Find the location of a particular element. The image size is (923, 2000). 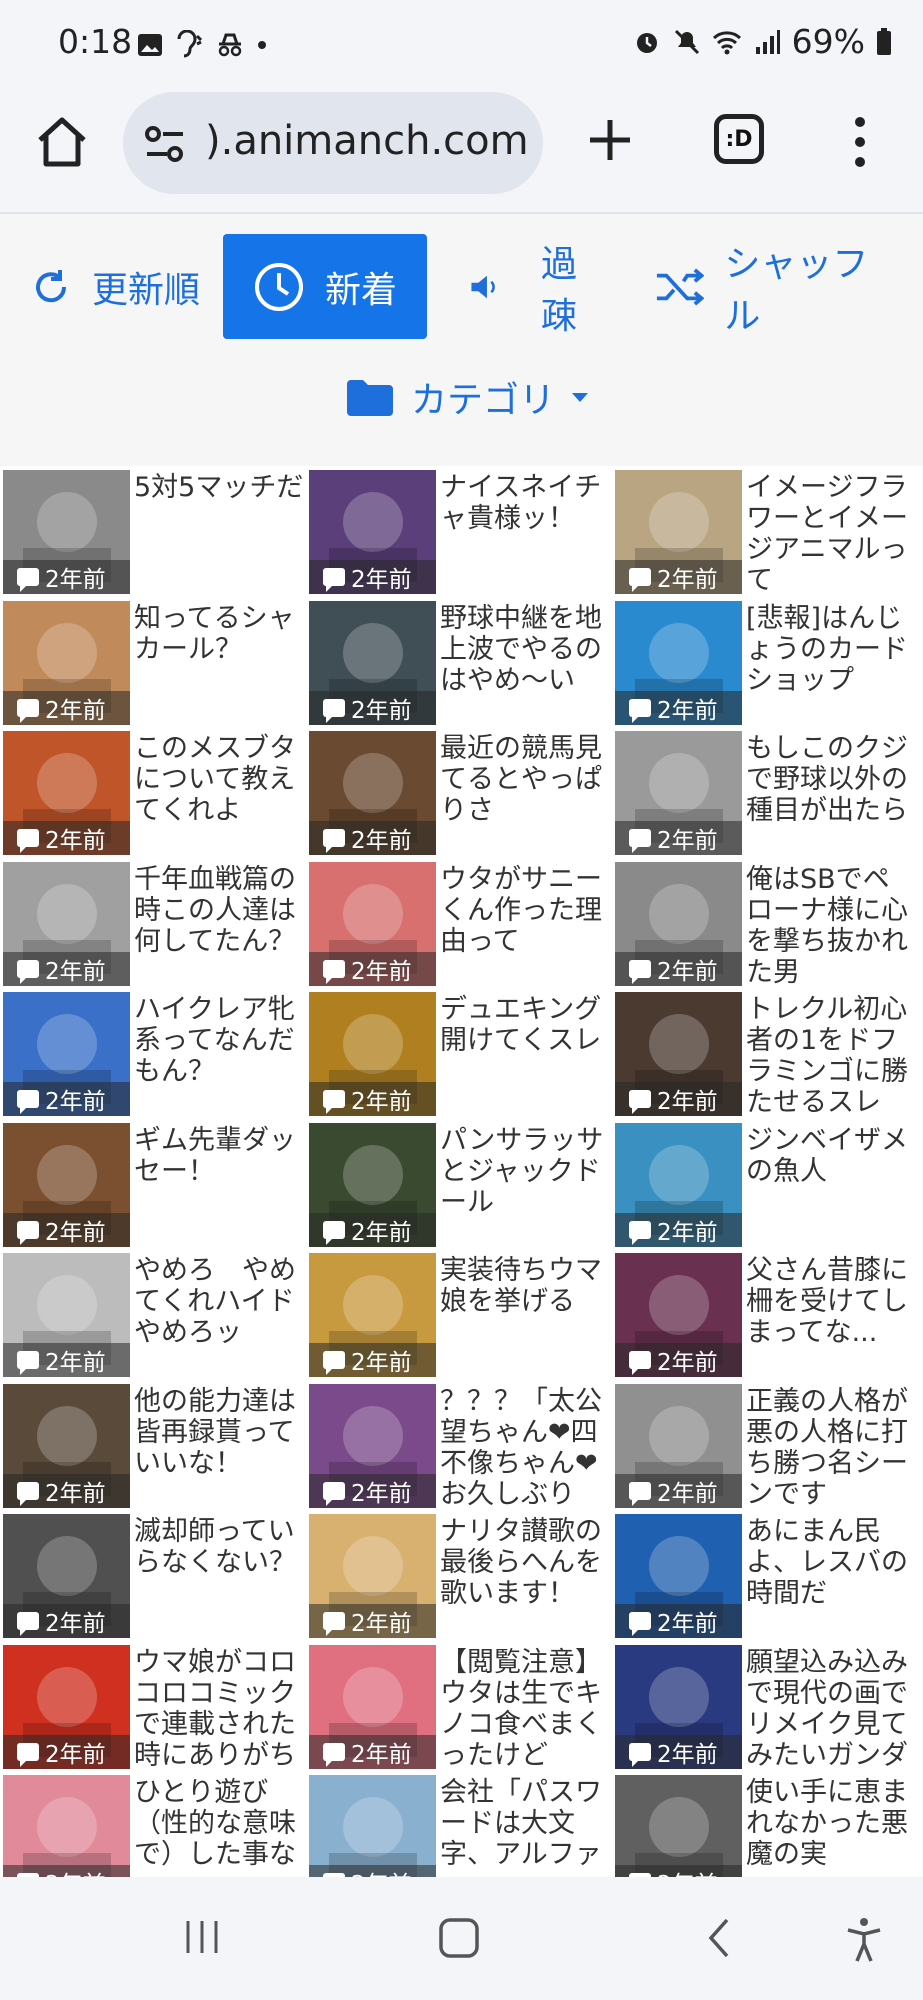

thread-title: パンサラッサとジャックドール is located at coordinates (525, 1187).